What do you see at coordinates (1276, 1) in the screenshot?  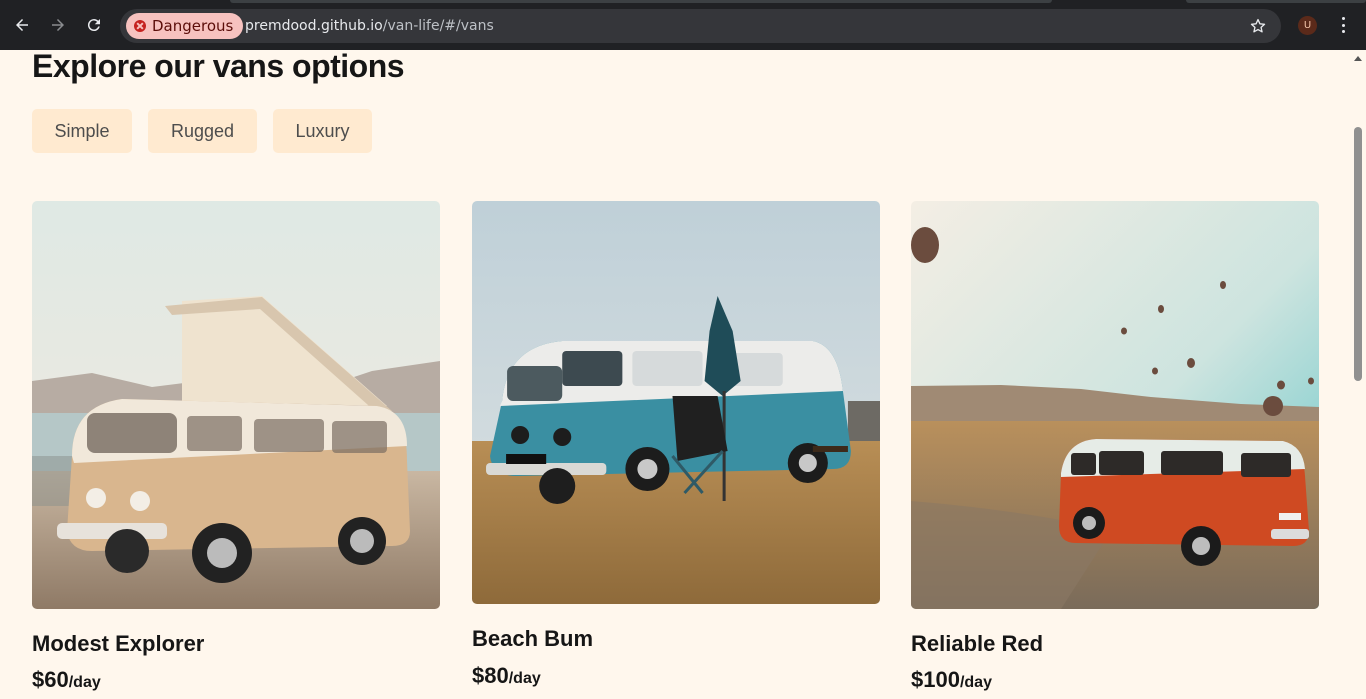 I see `tab-edge` at bounding box center [1276, 1].